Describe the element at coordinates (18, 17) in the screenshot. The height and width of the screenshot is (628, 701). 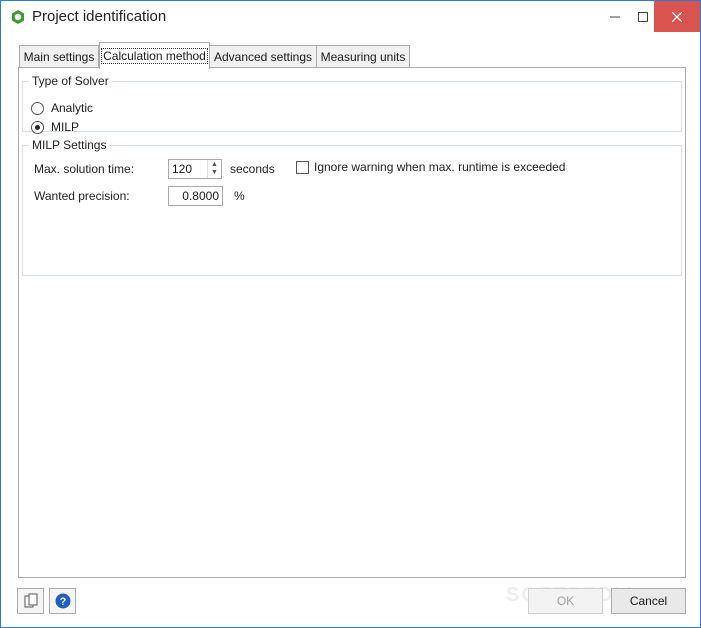
I see `app-logo-icon` at that location.